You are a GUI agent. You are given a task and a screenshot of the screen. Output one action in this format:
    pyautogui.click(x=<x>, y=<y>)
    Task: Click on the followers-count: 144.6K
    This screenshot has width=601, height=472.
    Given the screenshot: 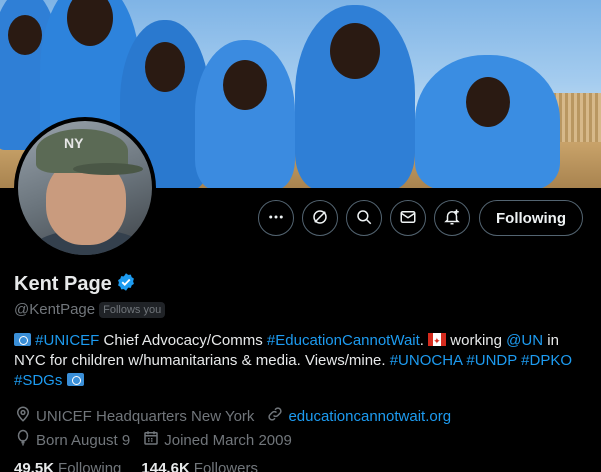 What is the action you would take?
    pyautogui.click(x=165, y=466)
    